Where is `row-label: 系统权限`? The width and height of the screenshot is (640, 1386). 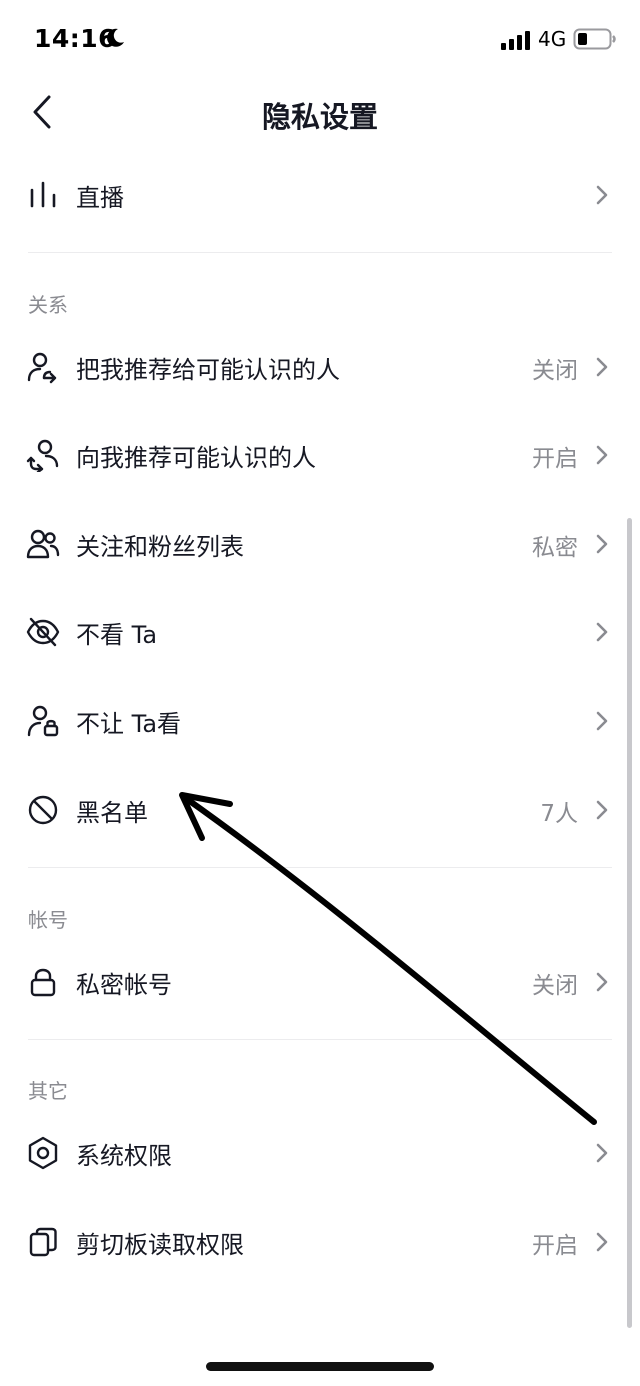
row-label: 系统权限 is located at coordinates (124, 1156).